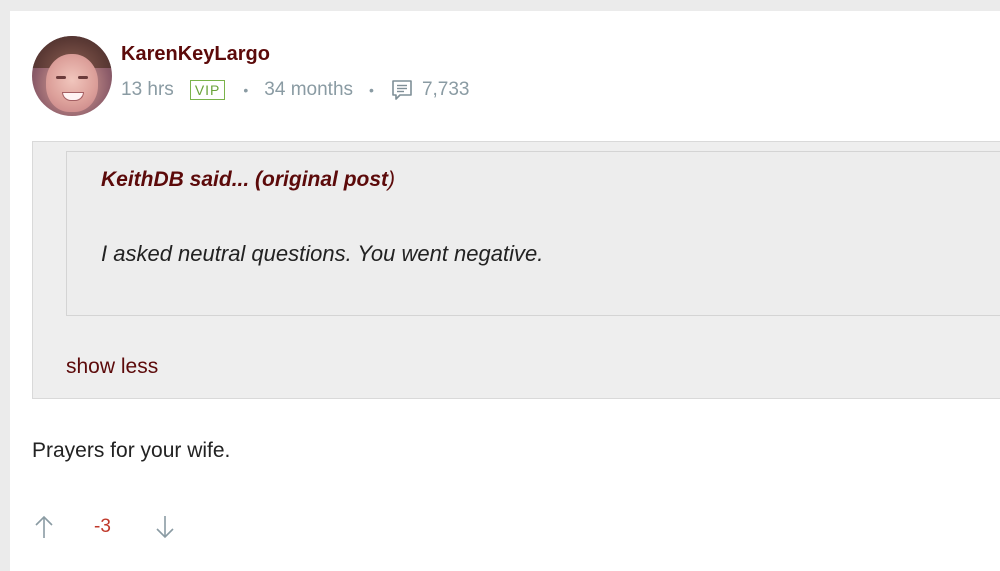  Describe the element at coordinates (392, 179) in the screenshot. I see `quote-close-paren: )` at that location.